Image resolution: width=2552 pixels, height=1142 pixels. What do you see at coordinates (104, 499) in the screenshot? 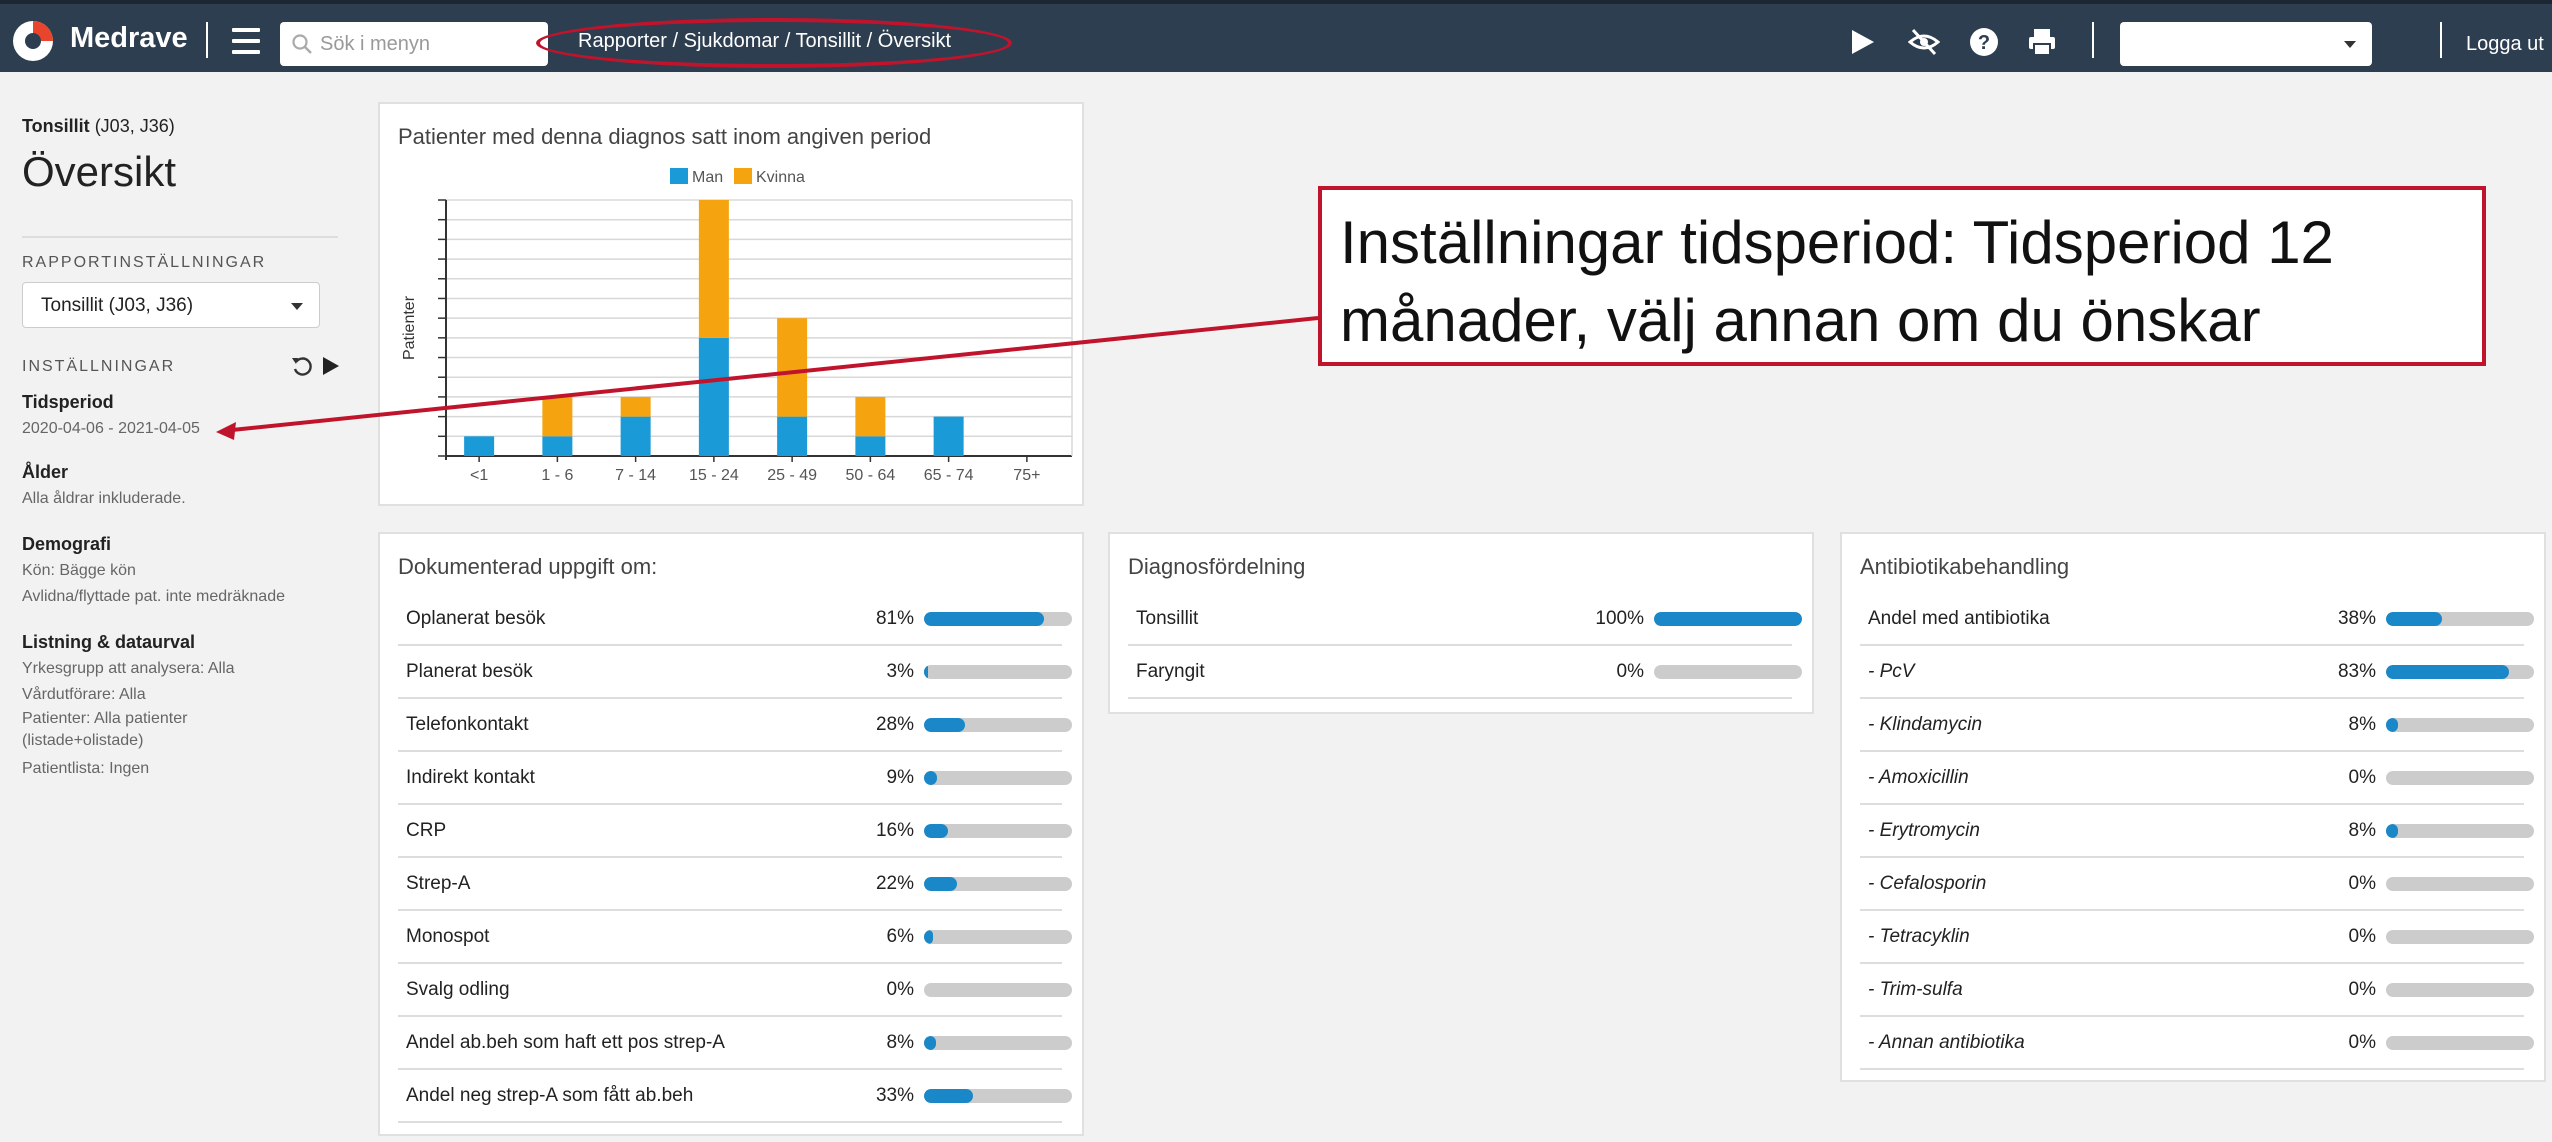
I see `age-value: Alla åldrar inkluderade.` at bounding box center [104, 499].